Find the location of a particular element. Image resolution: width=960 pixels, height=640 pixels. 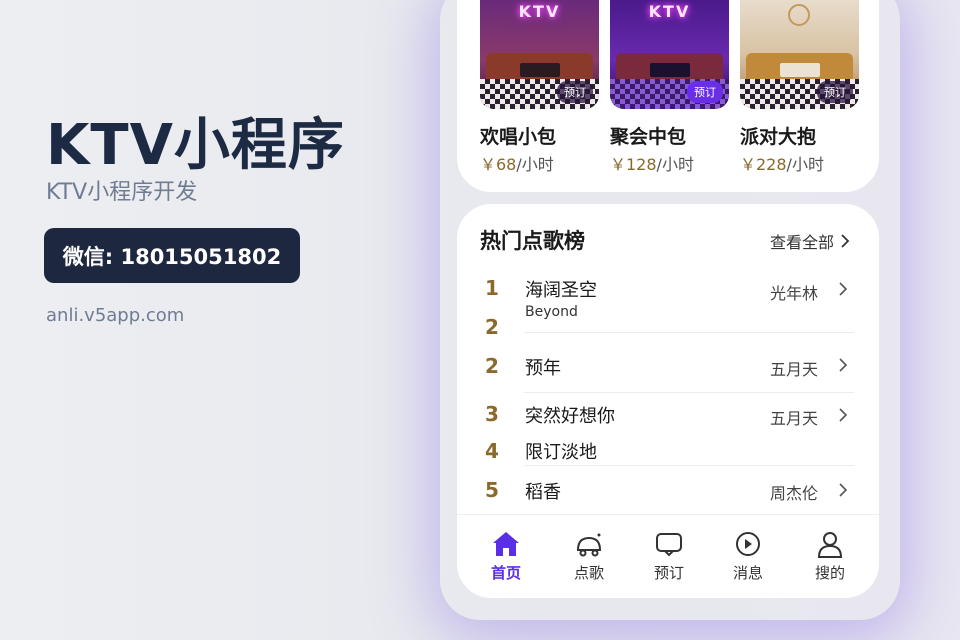

message-icon is located at coordinates (748, 544).